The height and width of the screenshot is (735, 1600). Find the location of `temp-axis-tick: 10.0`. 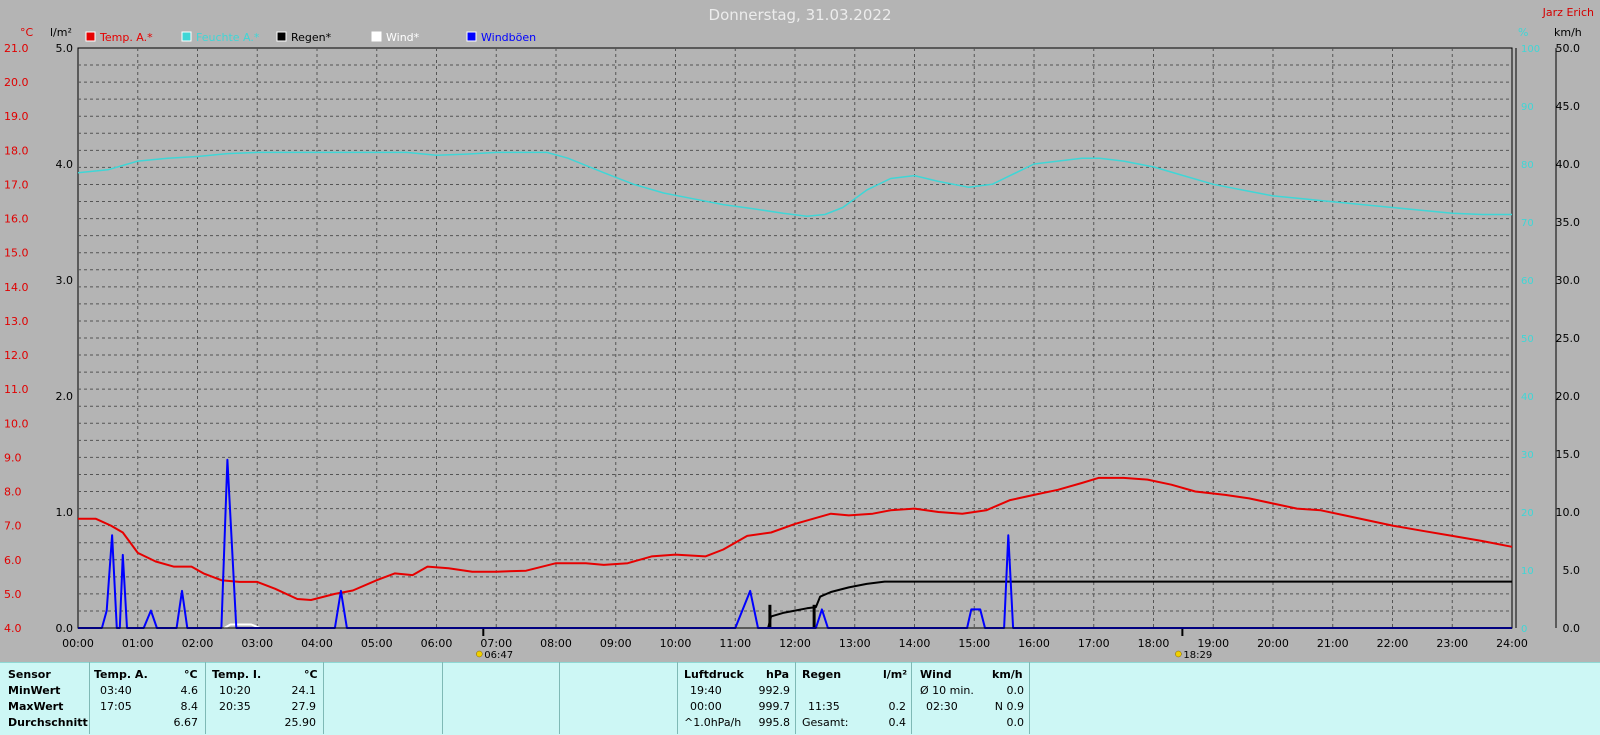

temp-axis-tick: 10.0 is located at coordinates (16, 423).